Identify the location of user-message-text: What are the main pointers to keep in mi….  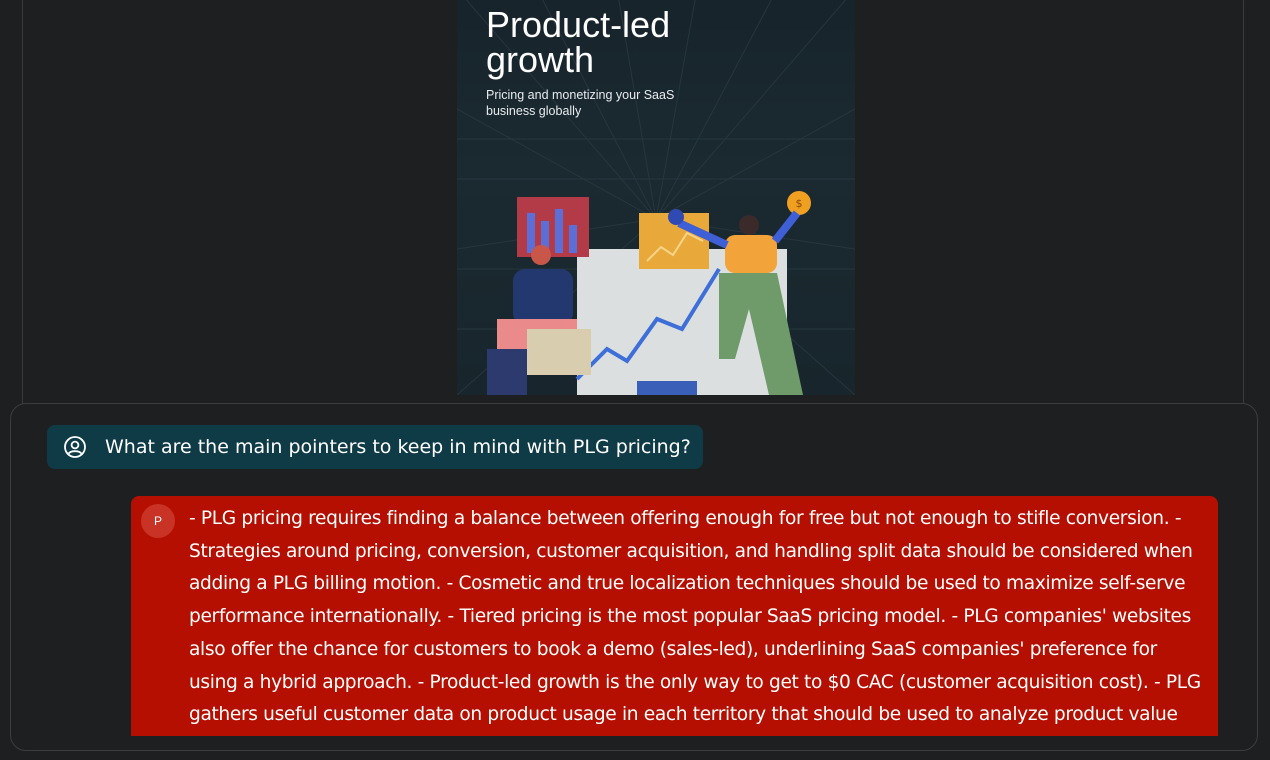
(398, 447).